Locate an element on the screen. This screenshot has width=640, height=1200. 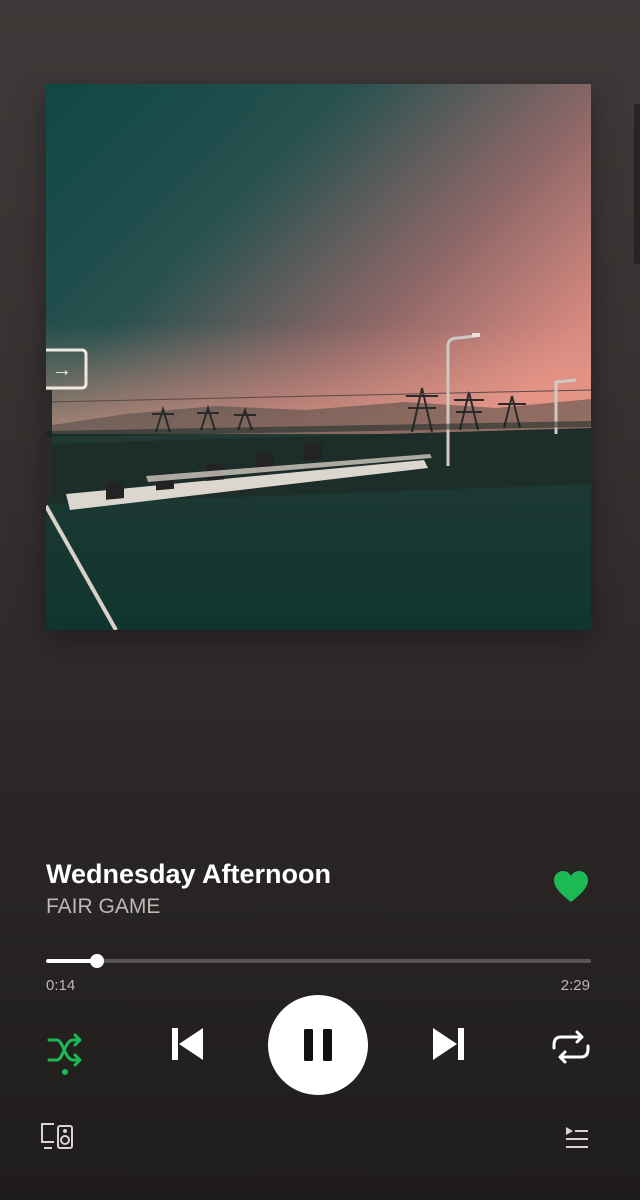
pause-icon is located at coordinates (318, 1045).